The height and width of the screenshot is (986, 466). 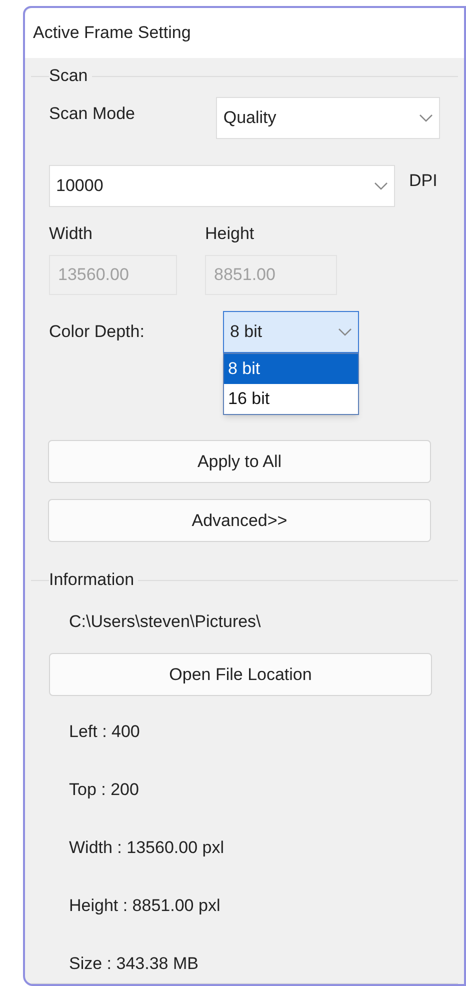 What do you see at coordinates (165, 622) in the screenshot?
I see `file-path: C:\Users\steven\Pictures\` at bounding box center [165, 622].